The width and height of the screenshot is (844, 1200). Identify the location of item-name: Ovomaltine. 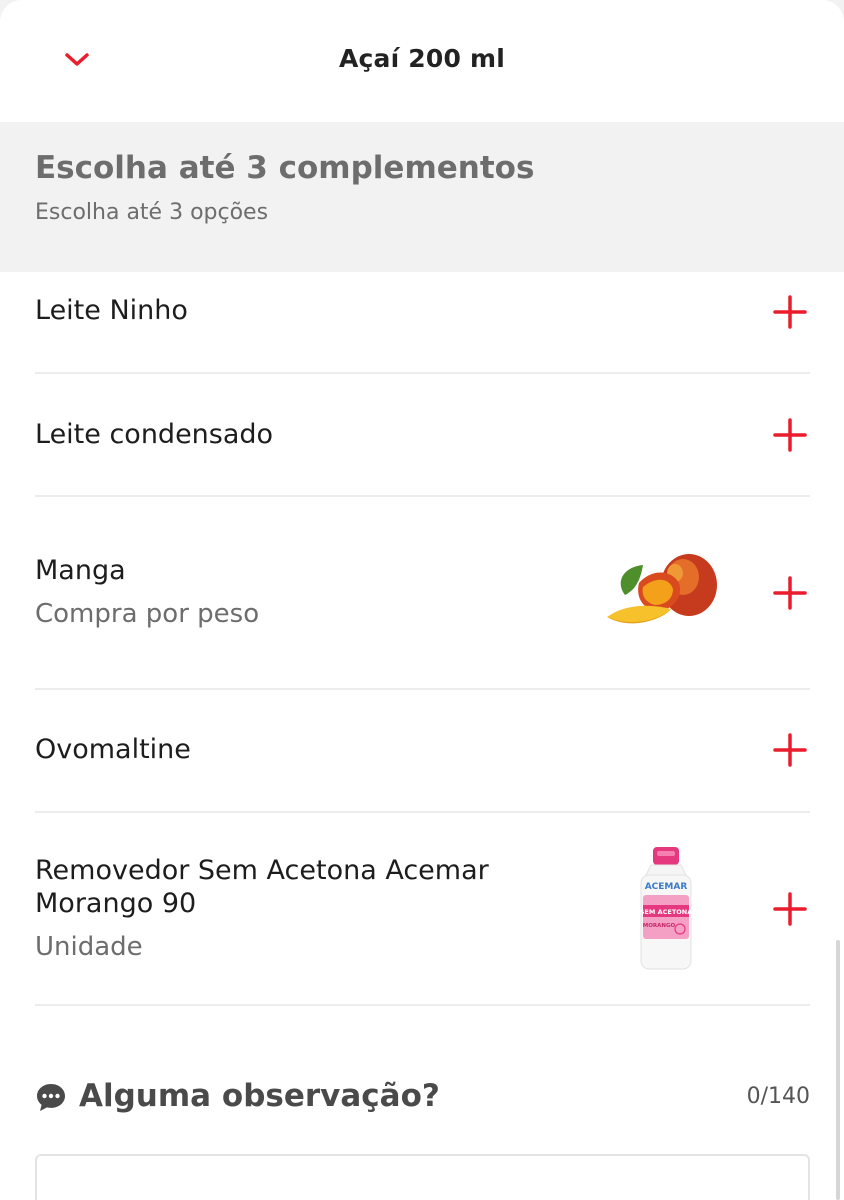
(113, 749).